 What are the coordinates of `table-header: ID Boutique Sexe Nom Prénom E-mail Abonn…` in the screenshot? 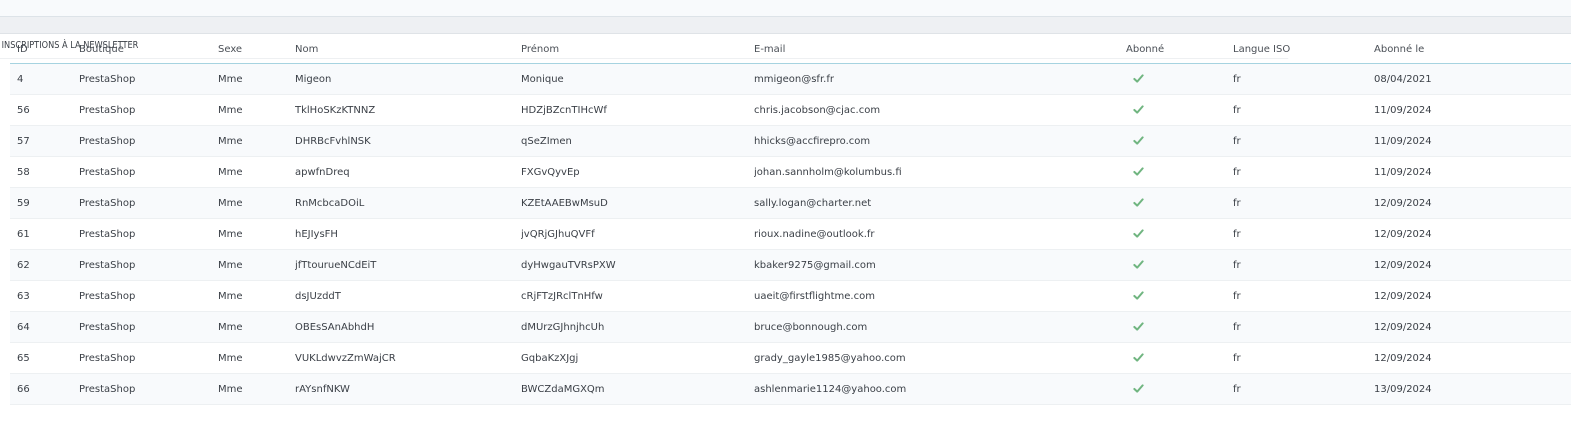 It's located at (790, 50).